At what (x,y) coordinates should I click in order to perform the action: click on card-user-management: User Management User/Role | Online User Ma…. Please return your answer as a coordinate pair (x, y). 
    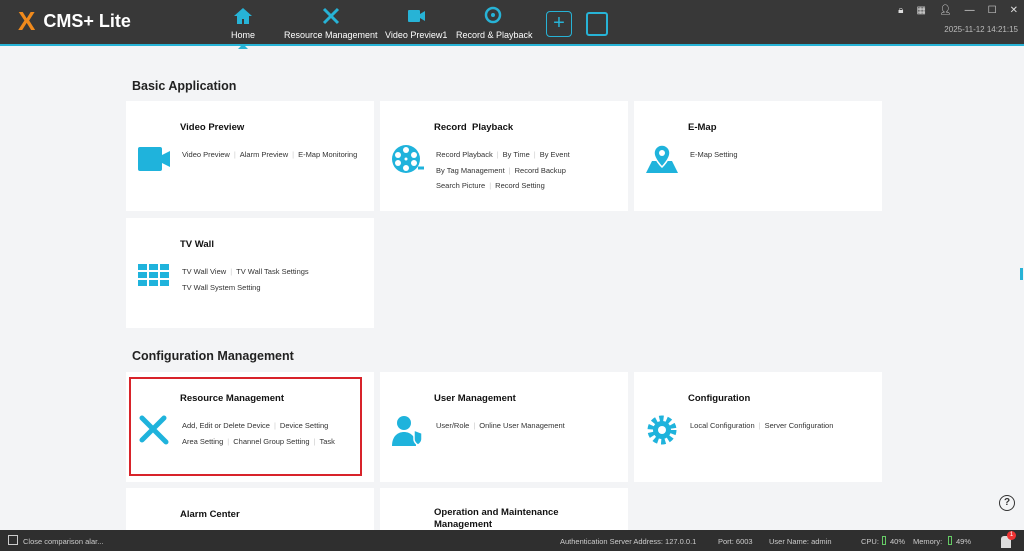
    Looking at the image, I should click on (504, 427).